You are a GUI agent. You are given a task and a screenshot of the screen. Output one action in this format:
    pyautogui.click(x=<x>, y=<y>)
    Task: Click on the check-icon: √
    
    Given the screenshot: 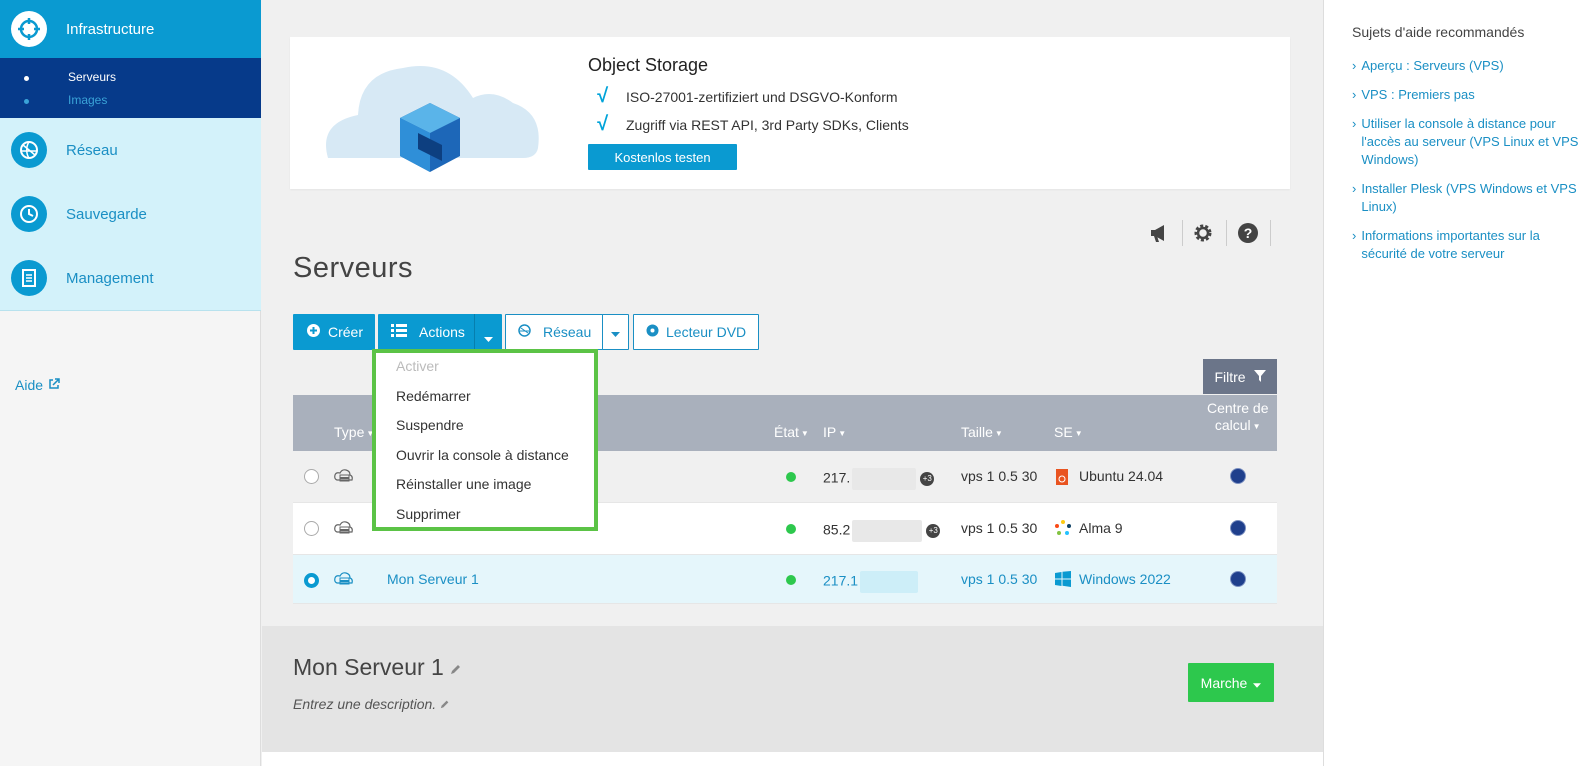 What is the action you would take?
    pyautogui.click(x=601, y=96)
    